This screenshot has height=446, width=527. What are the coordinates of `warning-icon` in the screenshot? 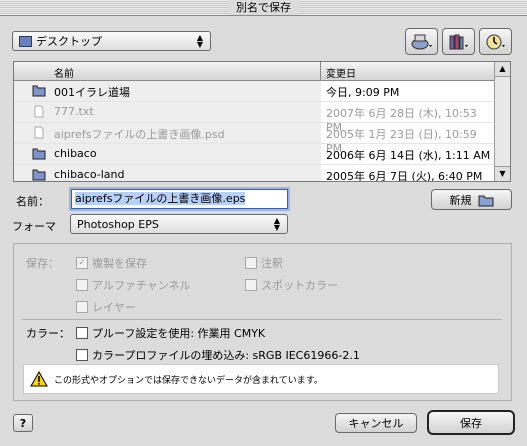 It's located at (39, 379).